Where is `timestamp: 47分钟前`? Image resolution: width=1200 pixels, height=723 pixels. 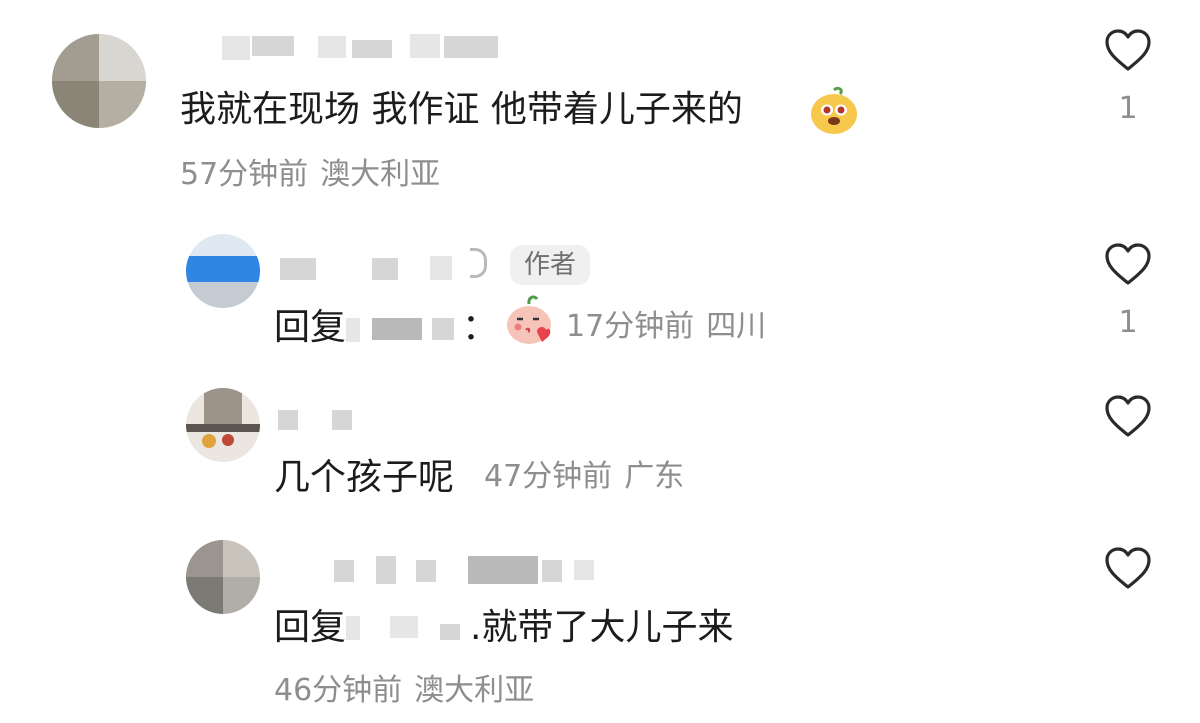
timestamp: 47分钟前 is located at coordinates (548, 476).